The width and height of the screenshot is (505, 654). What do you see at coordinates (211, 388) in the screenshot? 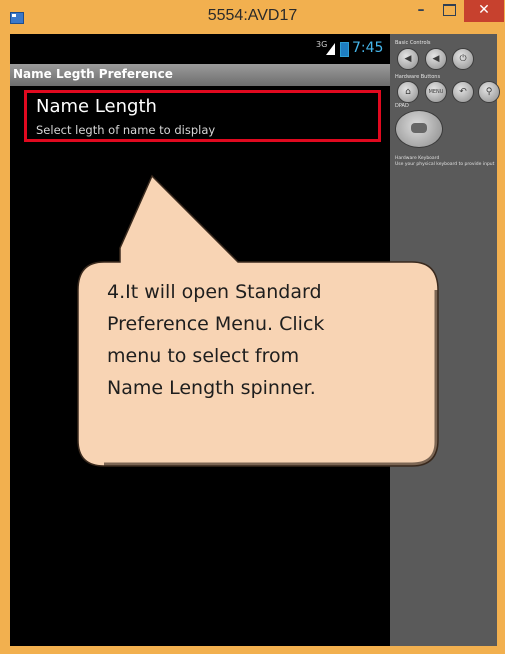
I see `callout-line: Name Length spinner.` at bounding box center [211, 388].